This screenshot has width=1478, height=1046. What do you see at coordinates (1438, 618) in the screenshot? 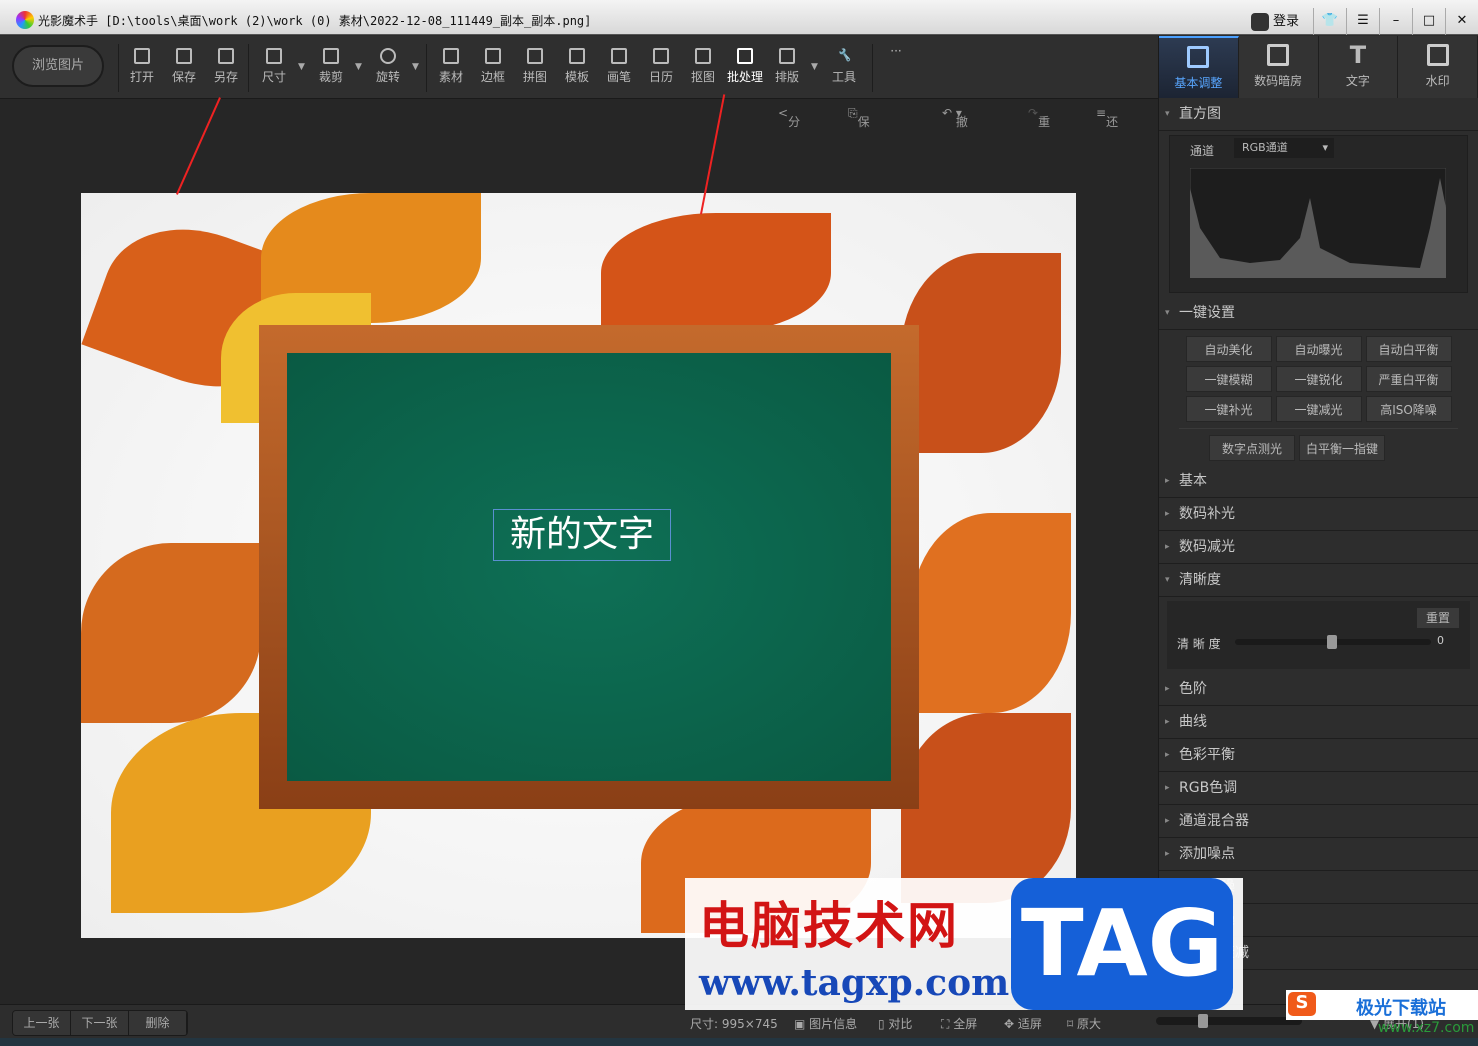
I see `reset-button: 重置` at bounding box center [1438, 618].